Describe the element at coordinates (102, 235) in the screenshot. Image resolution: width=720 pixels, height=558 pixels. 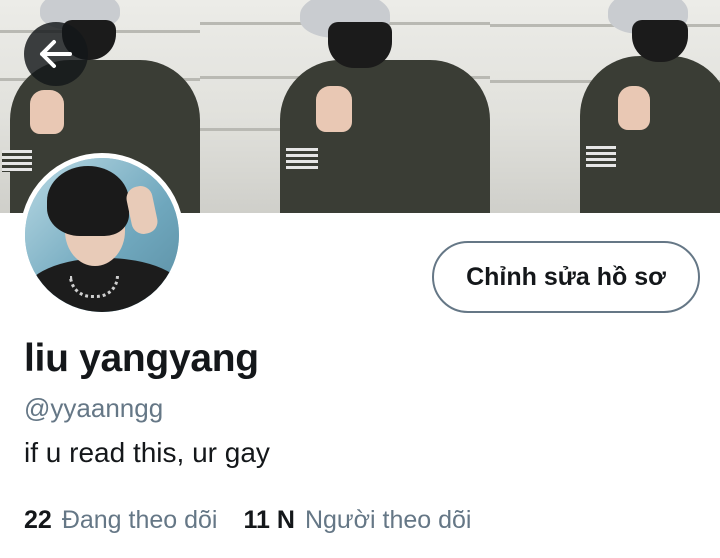
I see `avatar` at that location.